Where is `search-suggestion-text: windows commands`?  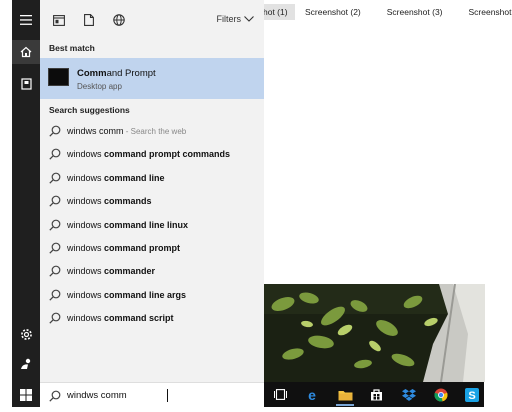
search-suggestion-text: windows commands is located at coordinates (109, 201).